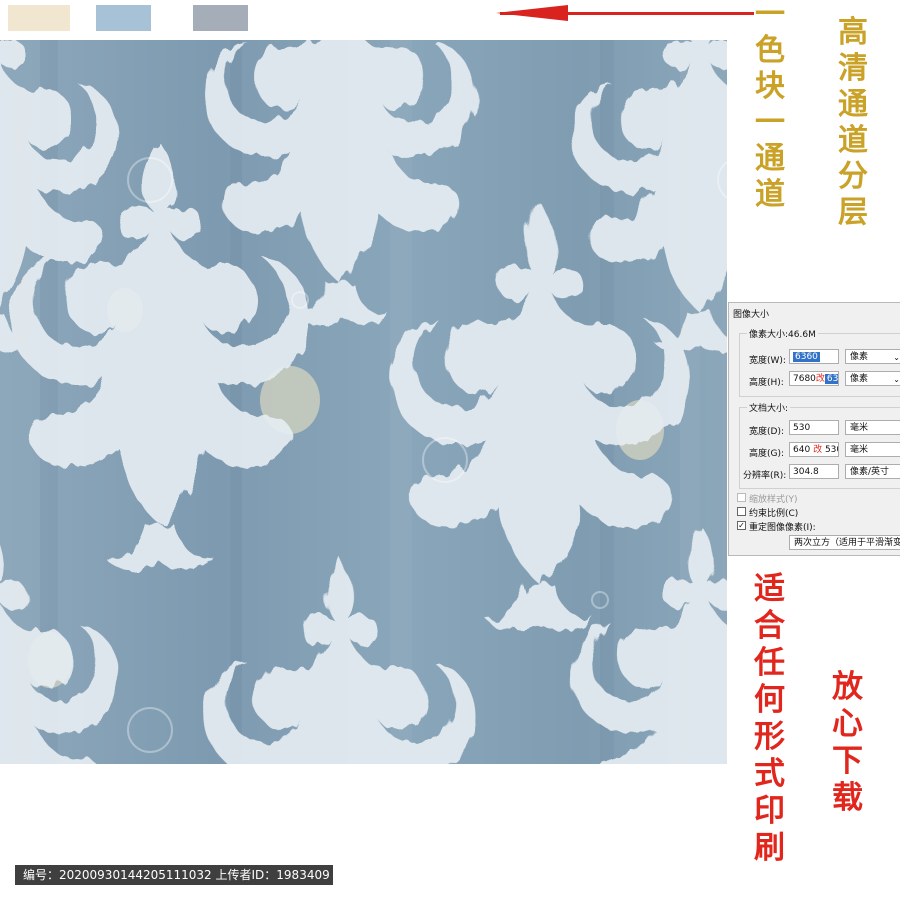  Describe the element at coordinates (847, 724) in the screenshot. I see `char: 心` at that location.